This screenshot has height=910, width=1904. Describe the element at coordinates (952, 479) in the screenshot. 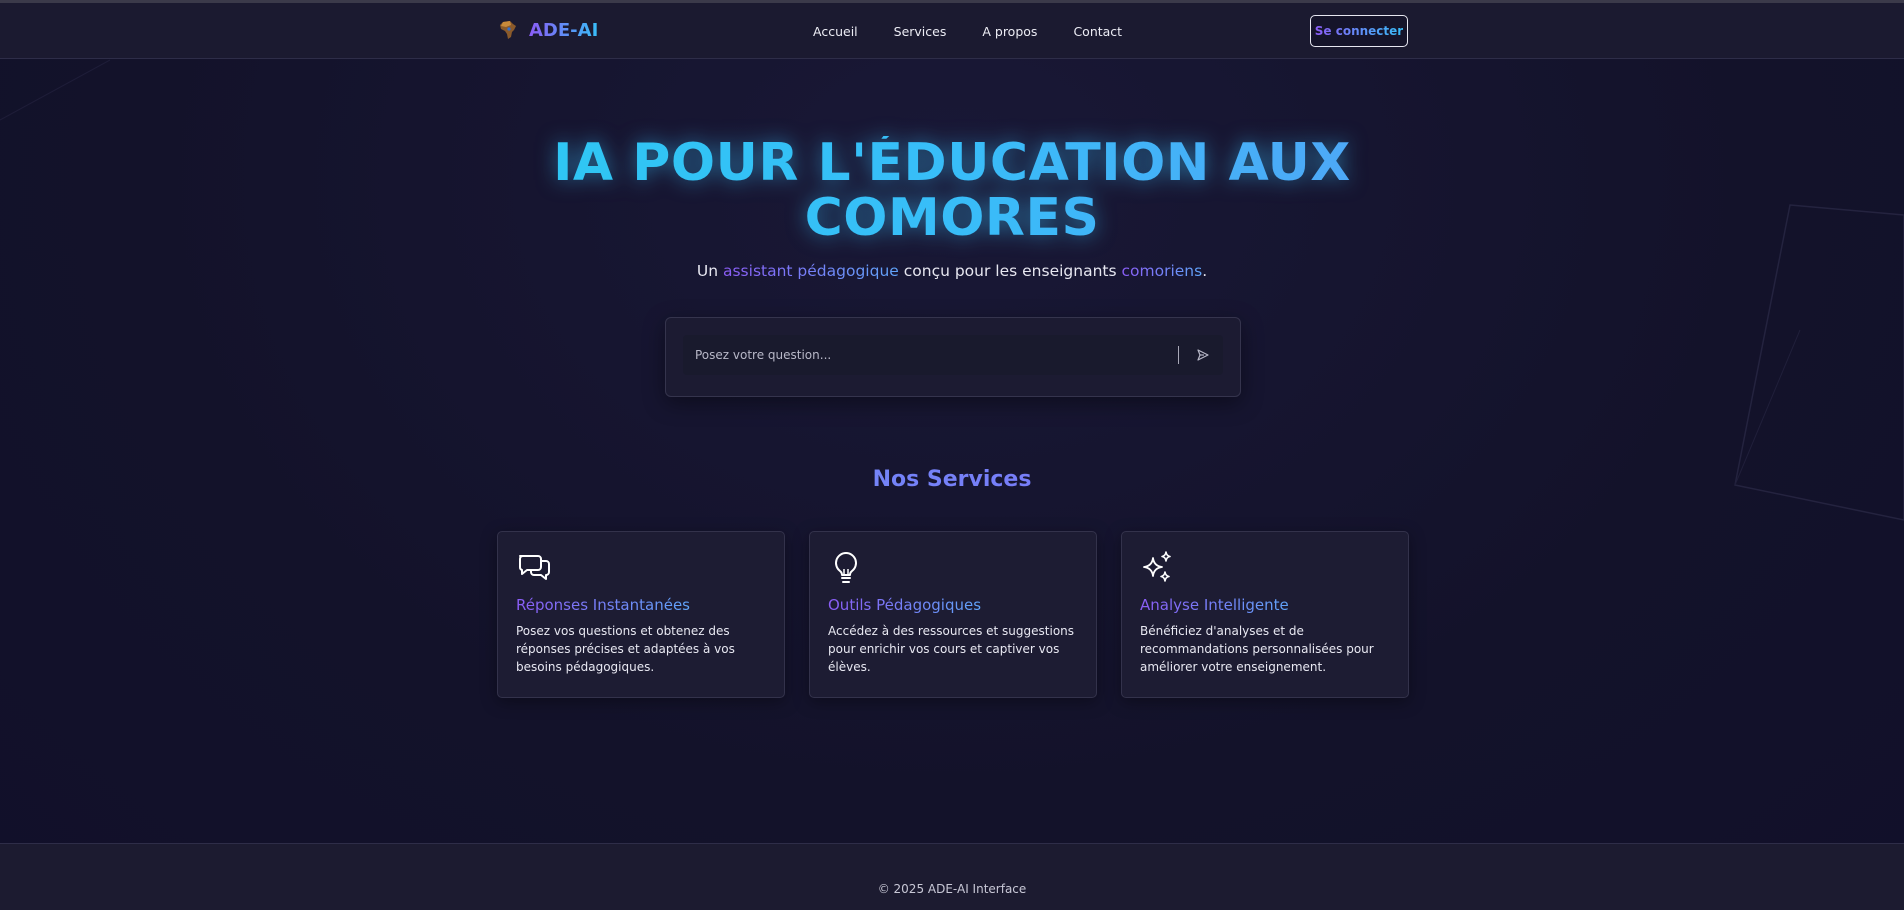

I see `services-section-title: Nos Services` at that location.